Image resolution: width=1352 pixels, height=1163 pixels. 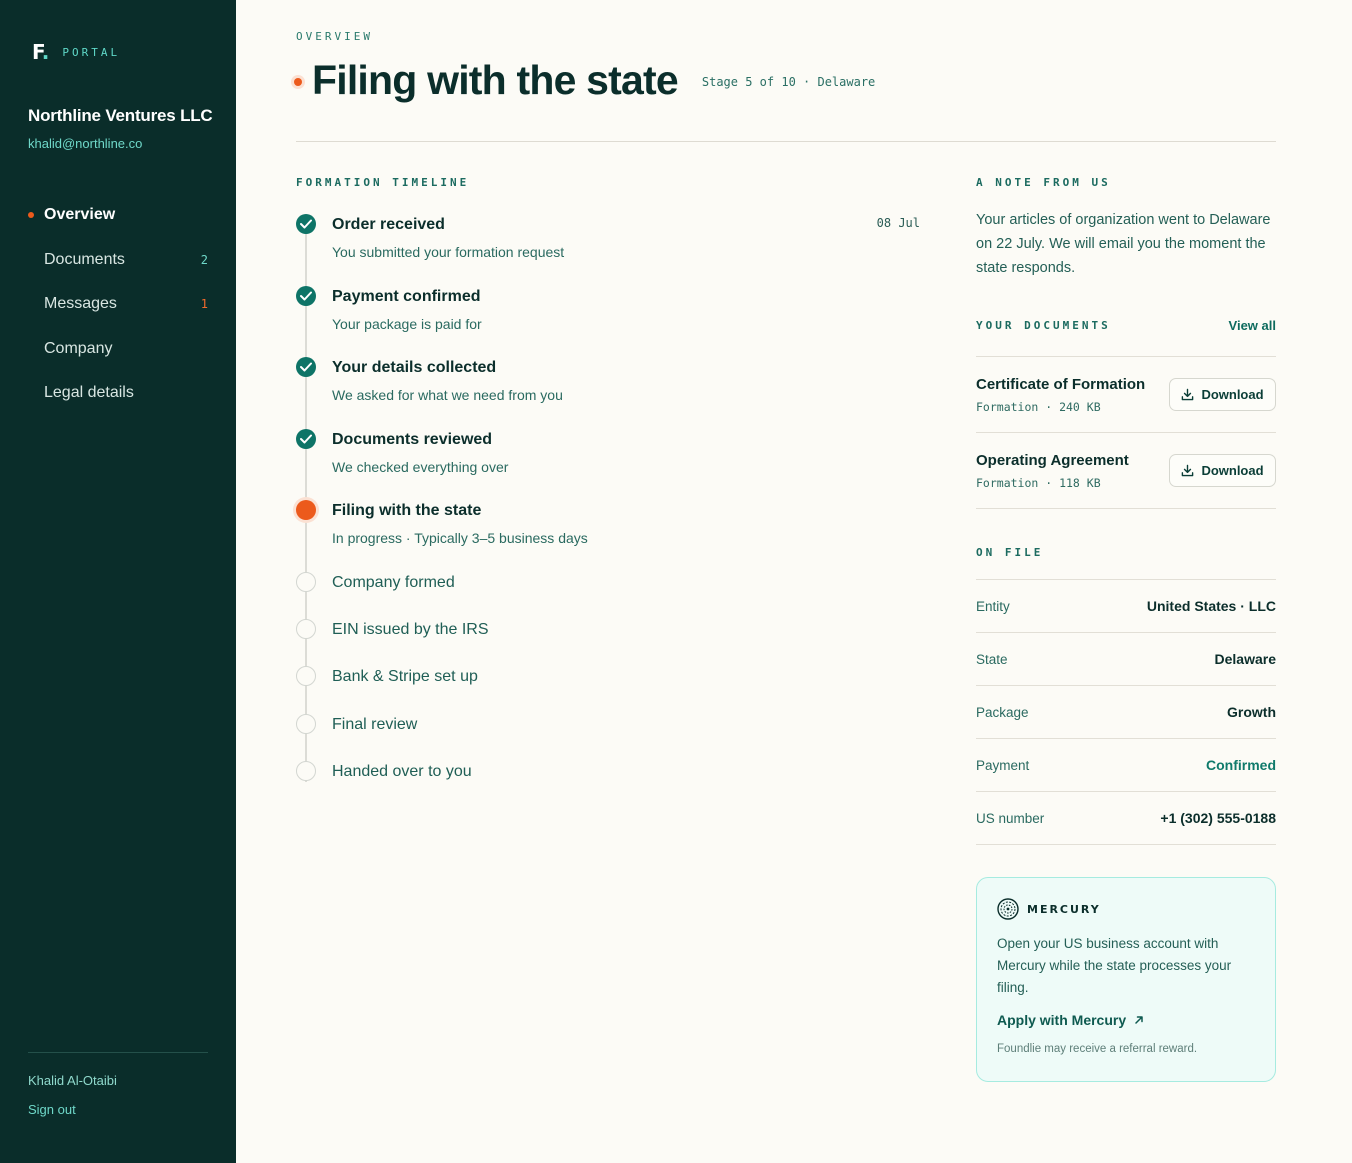 What do you see at coordinates (1218, 818) in the screenshot?
I see `field-value: +1 (302) 555-0188` at bounding box center [1218, 818].